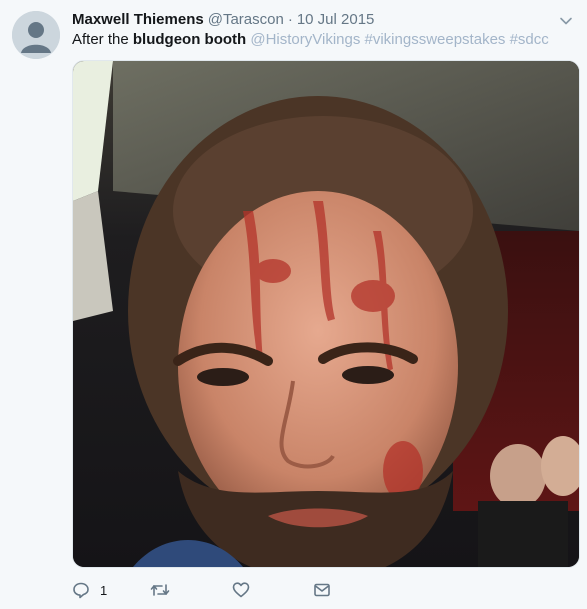  I want to click on retweet-button, so click(160, 590).